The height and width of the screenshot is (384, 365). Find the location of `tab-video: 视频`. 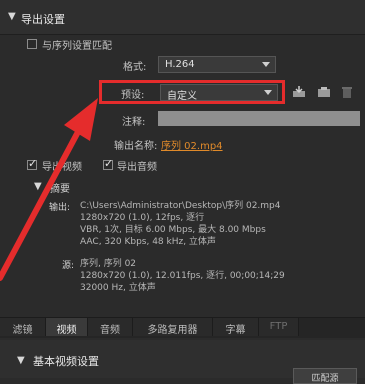

tab-video: 视频 is located at coordinates (67, 327).